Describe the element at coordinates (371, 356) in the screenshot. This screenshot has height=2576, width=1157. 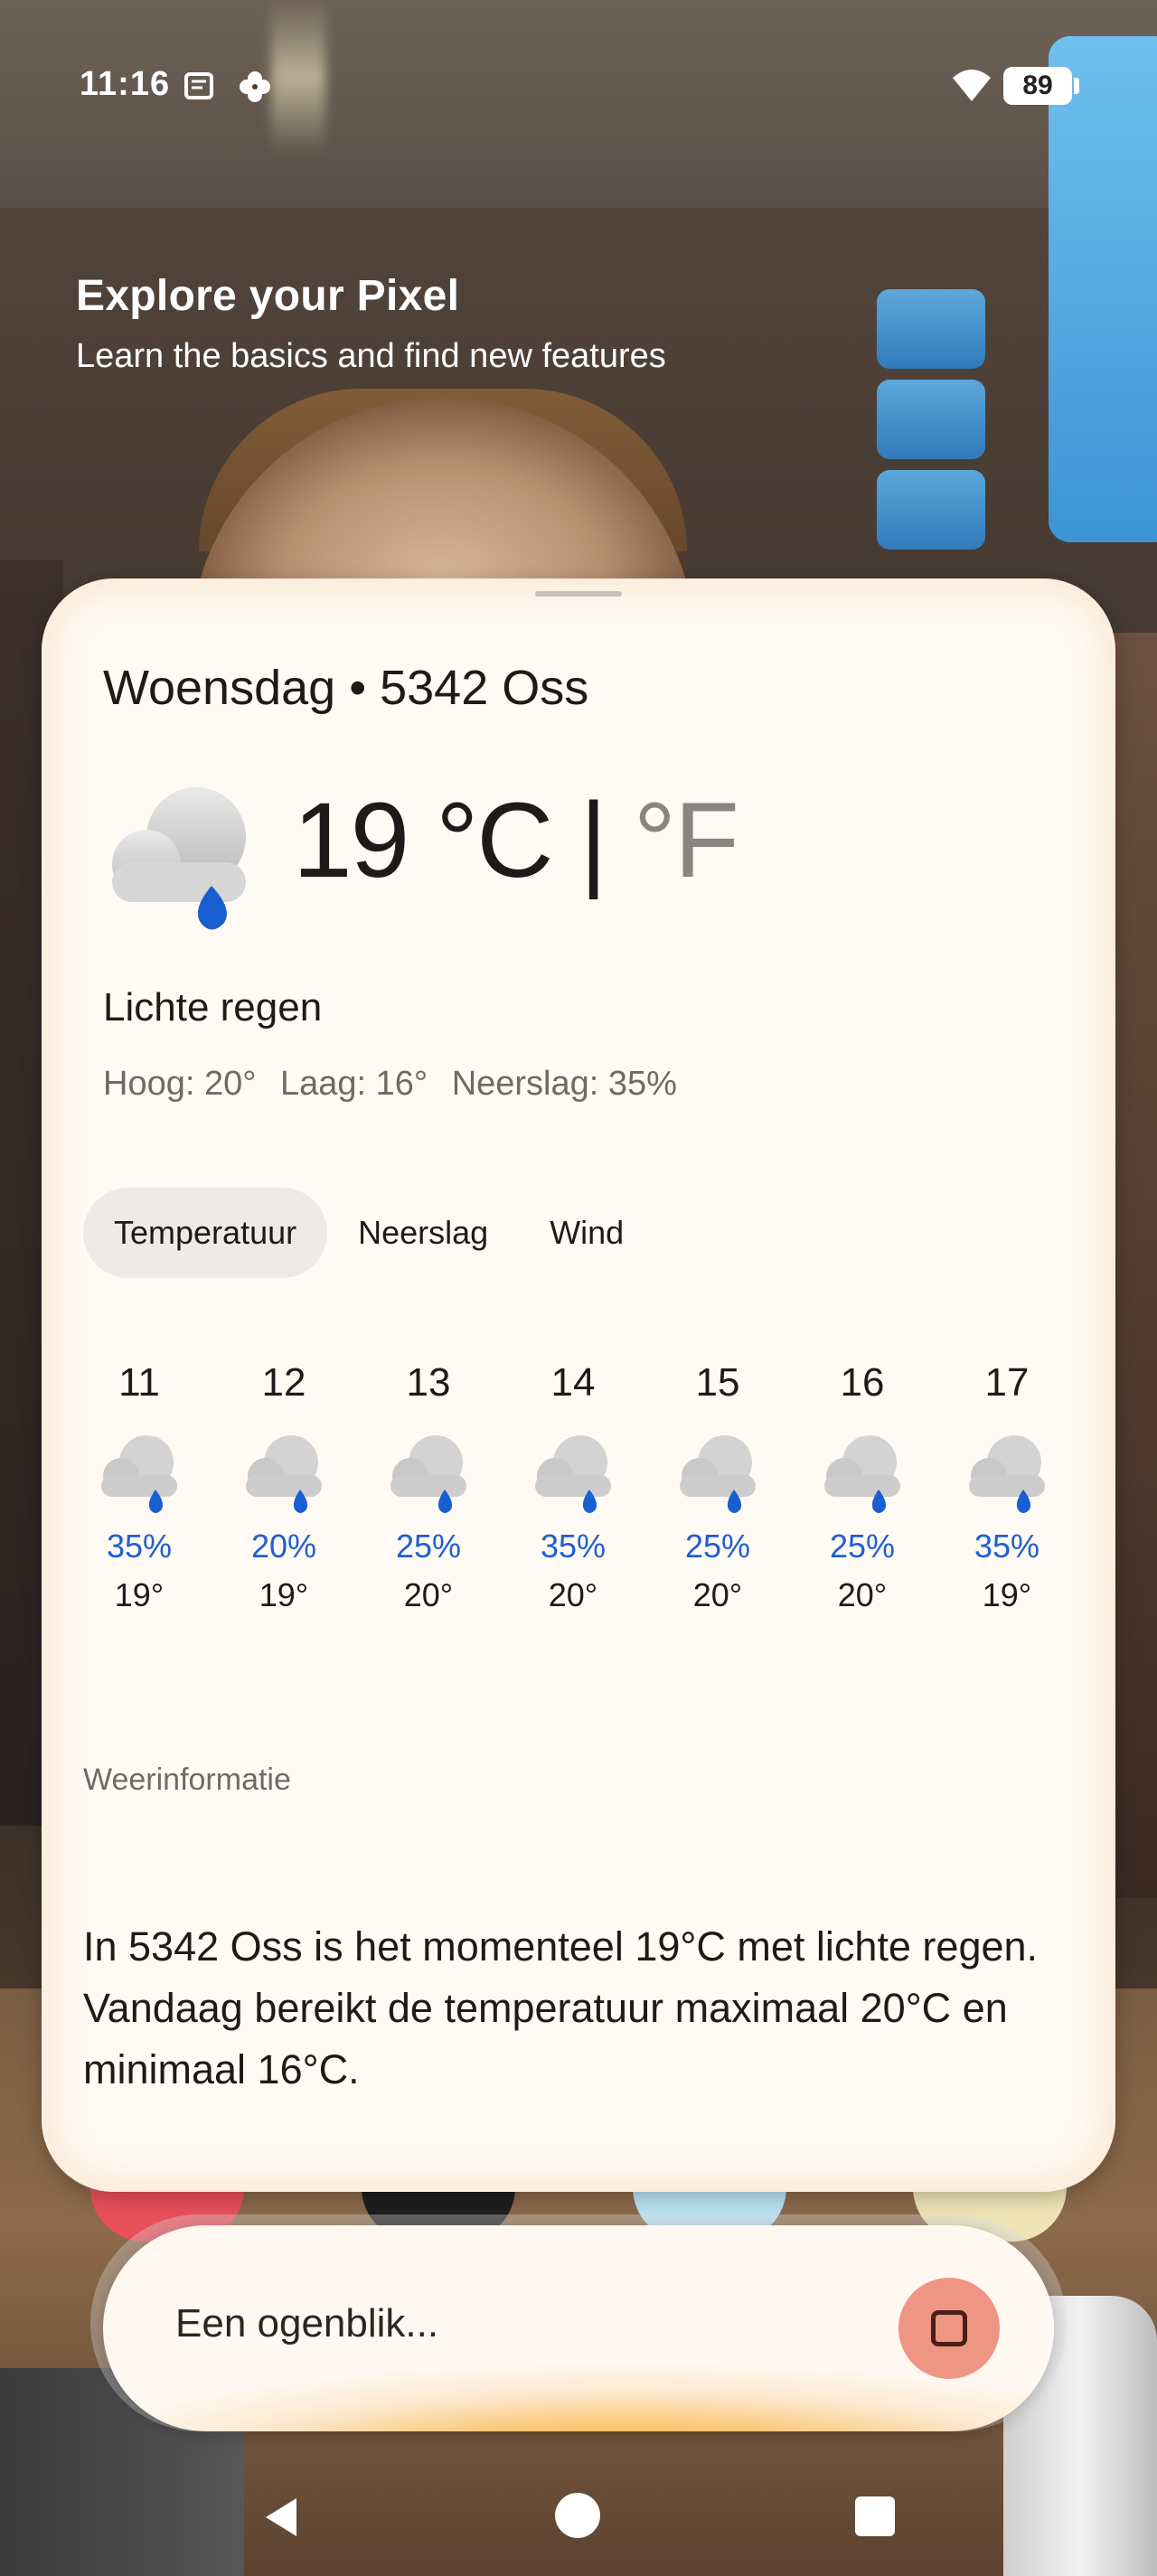
I see `explore-subtitle: Learn the basics and find new features` at that location.